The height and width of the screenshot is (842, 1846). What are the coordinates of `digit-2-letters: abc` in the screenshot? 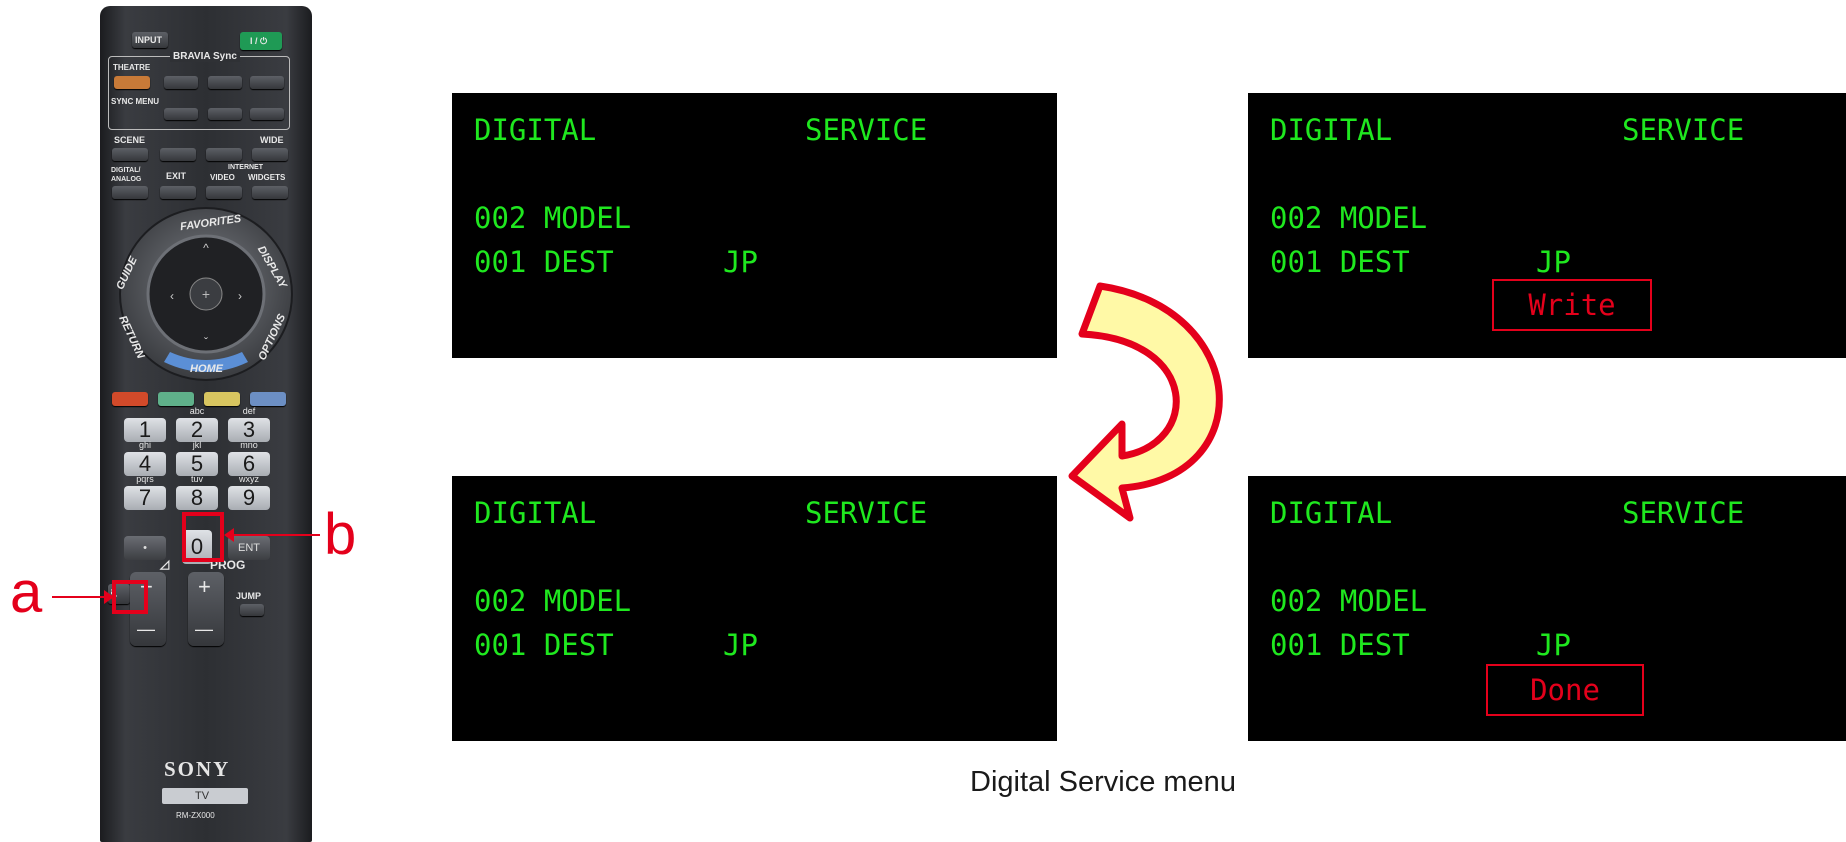 It's located at (197, 411).